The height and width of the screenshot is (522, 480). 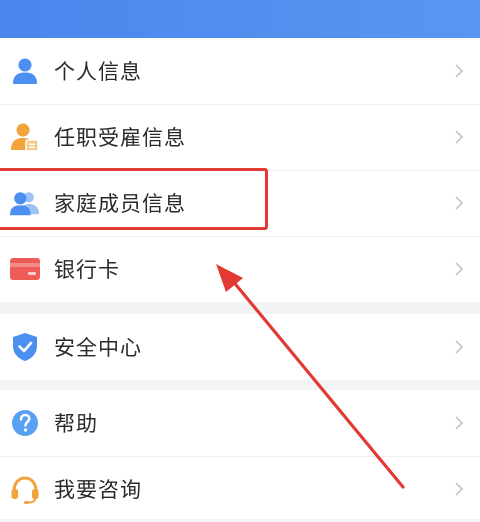 I want to click on headset-icon, so click(x=25, y=489).